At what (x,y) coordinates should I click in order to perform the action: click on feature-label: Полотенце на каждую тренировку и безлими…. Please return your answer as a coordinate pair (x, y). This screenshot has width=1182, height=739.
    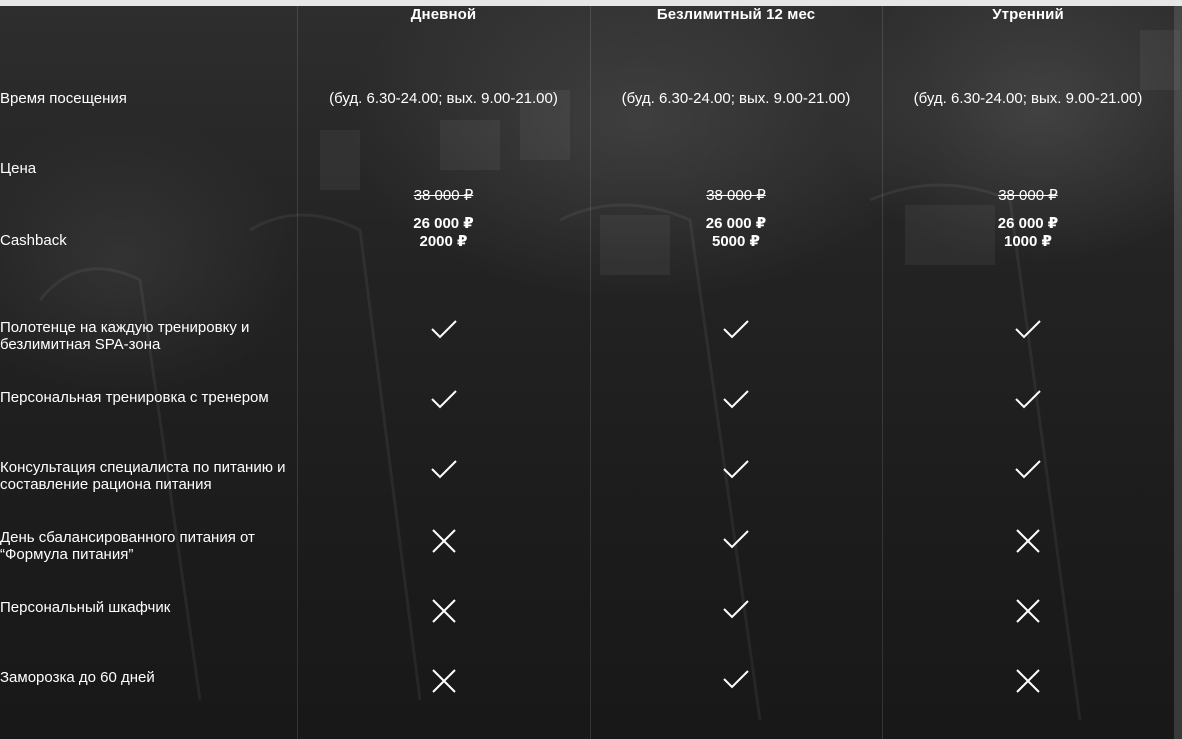
    Looking at the image, I should click on (125, 336).